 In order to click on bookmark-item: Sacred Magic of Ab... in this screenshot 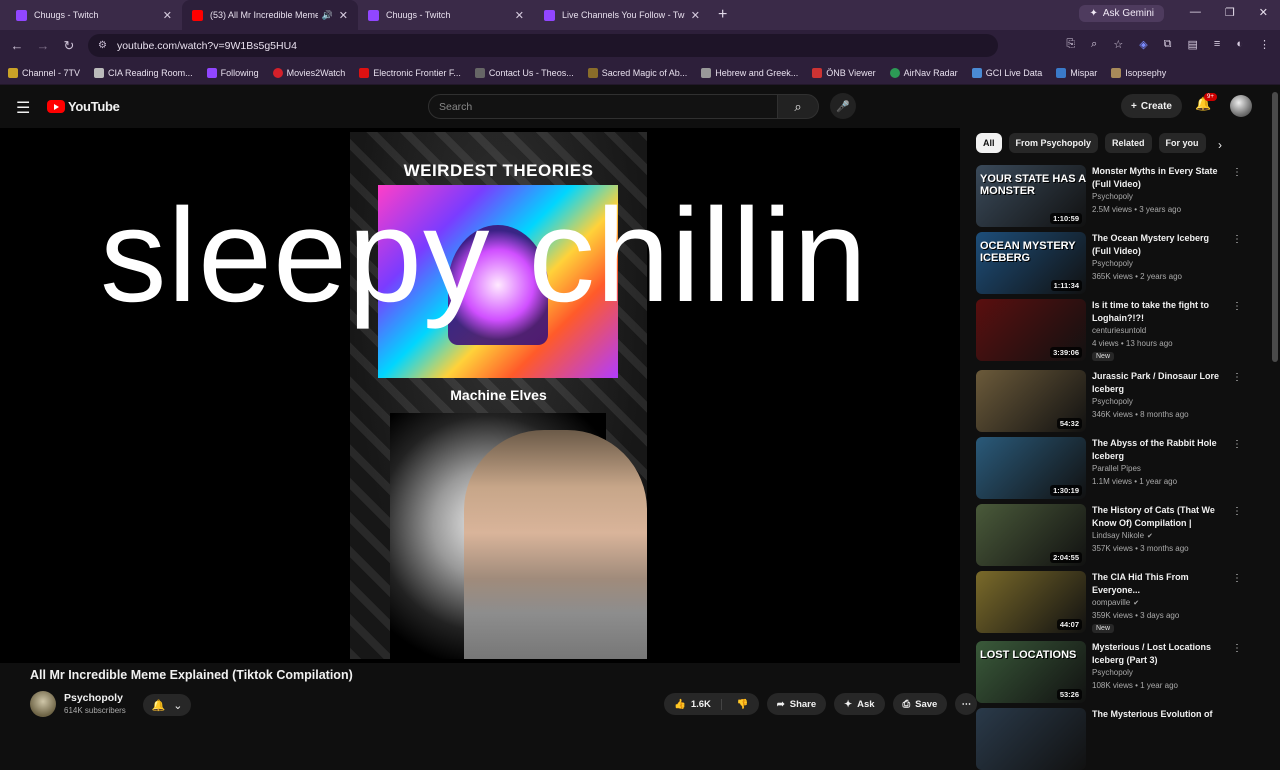, I will do `click(637, 72)`.